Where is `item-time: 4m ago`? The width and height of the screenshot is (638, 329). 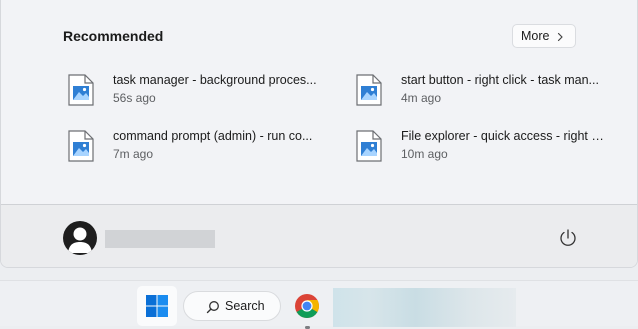 item-time: 4m ago is located at coordinates (421, 98).